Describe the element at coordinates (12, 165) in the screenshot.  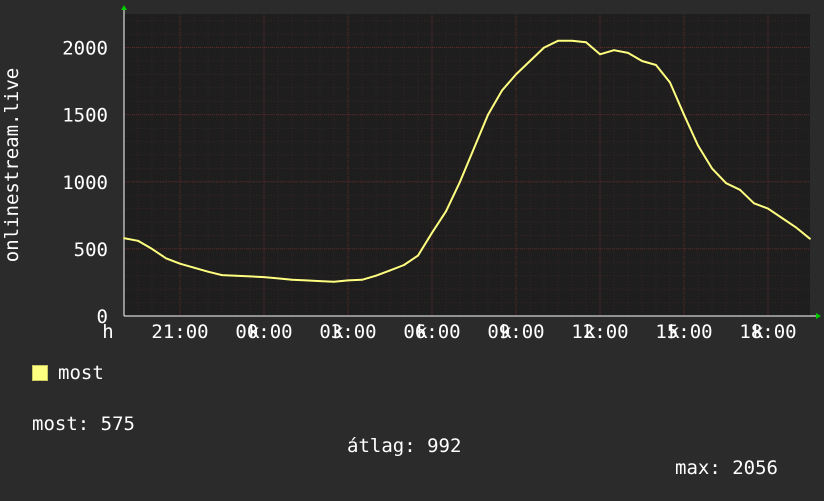
I see `y-axis-label: onlinestream.live` at that location.